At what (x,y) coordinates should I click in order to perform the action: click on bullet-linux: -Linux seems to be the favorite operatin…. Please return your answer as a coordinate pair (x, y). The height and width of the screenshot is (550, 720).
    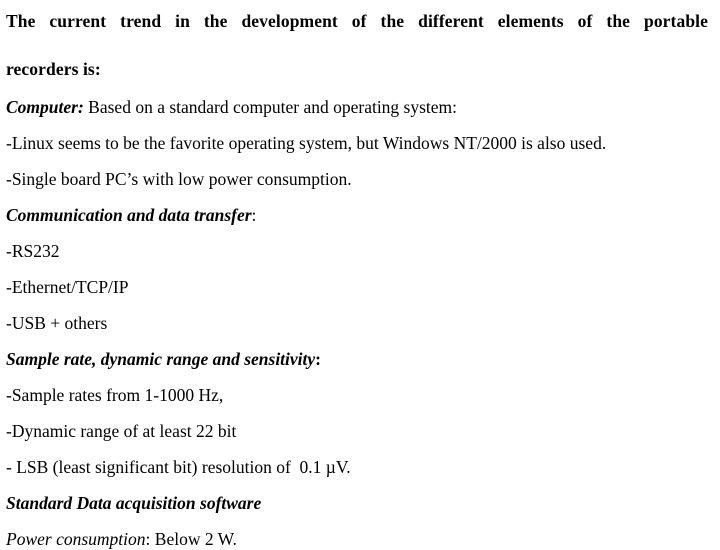
    Looking at the image, I should click on (306, 143).